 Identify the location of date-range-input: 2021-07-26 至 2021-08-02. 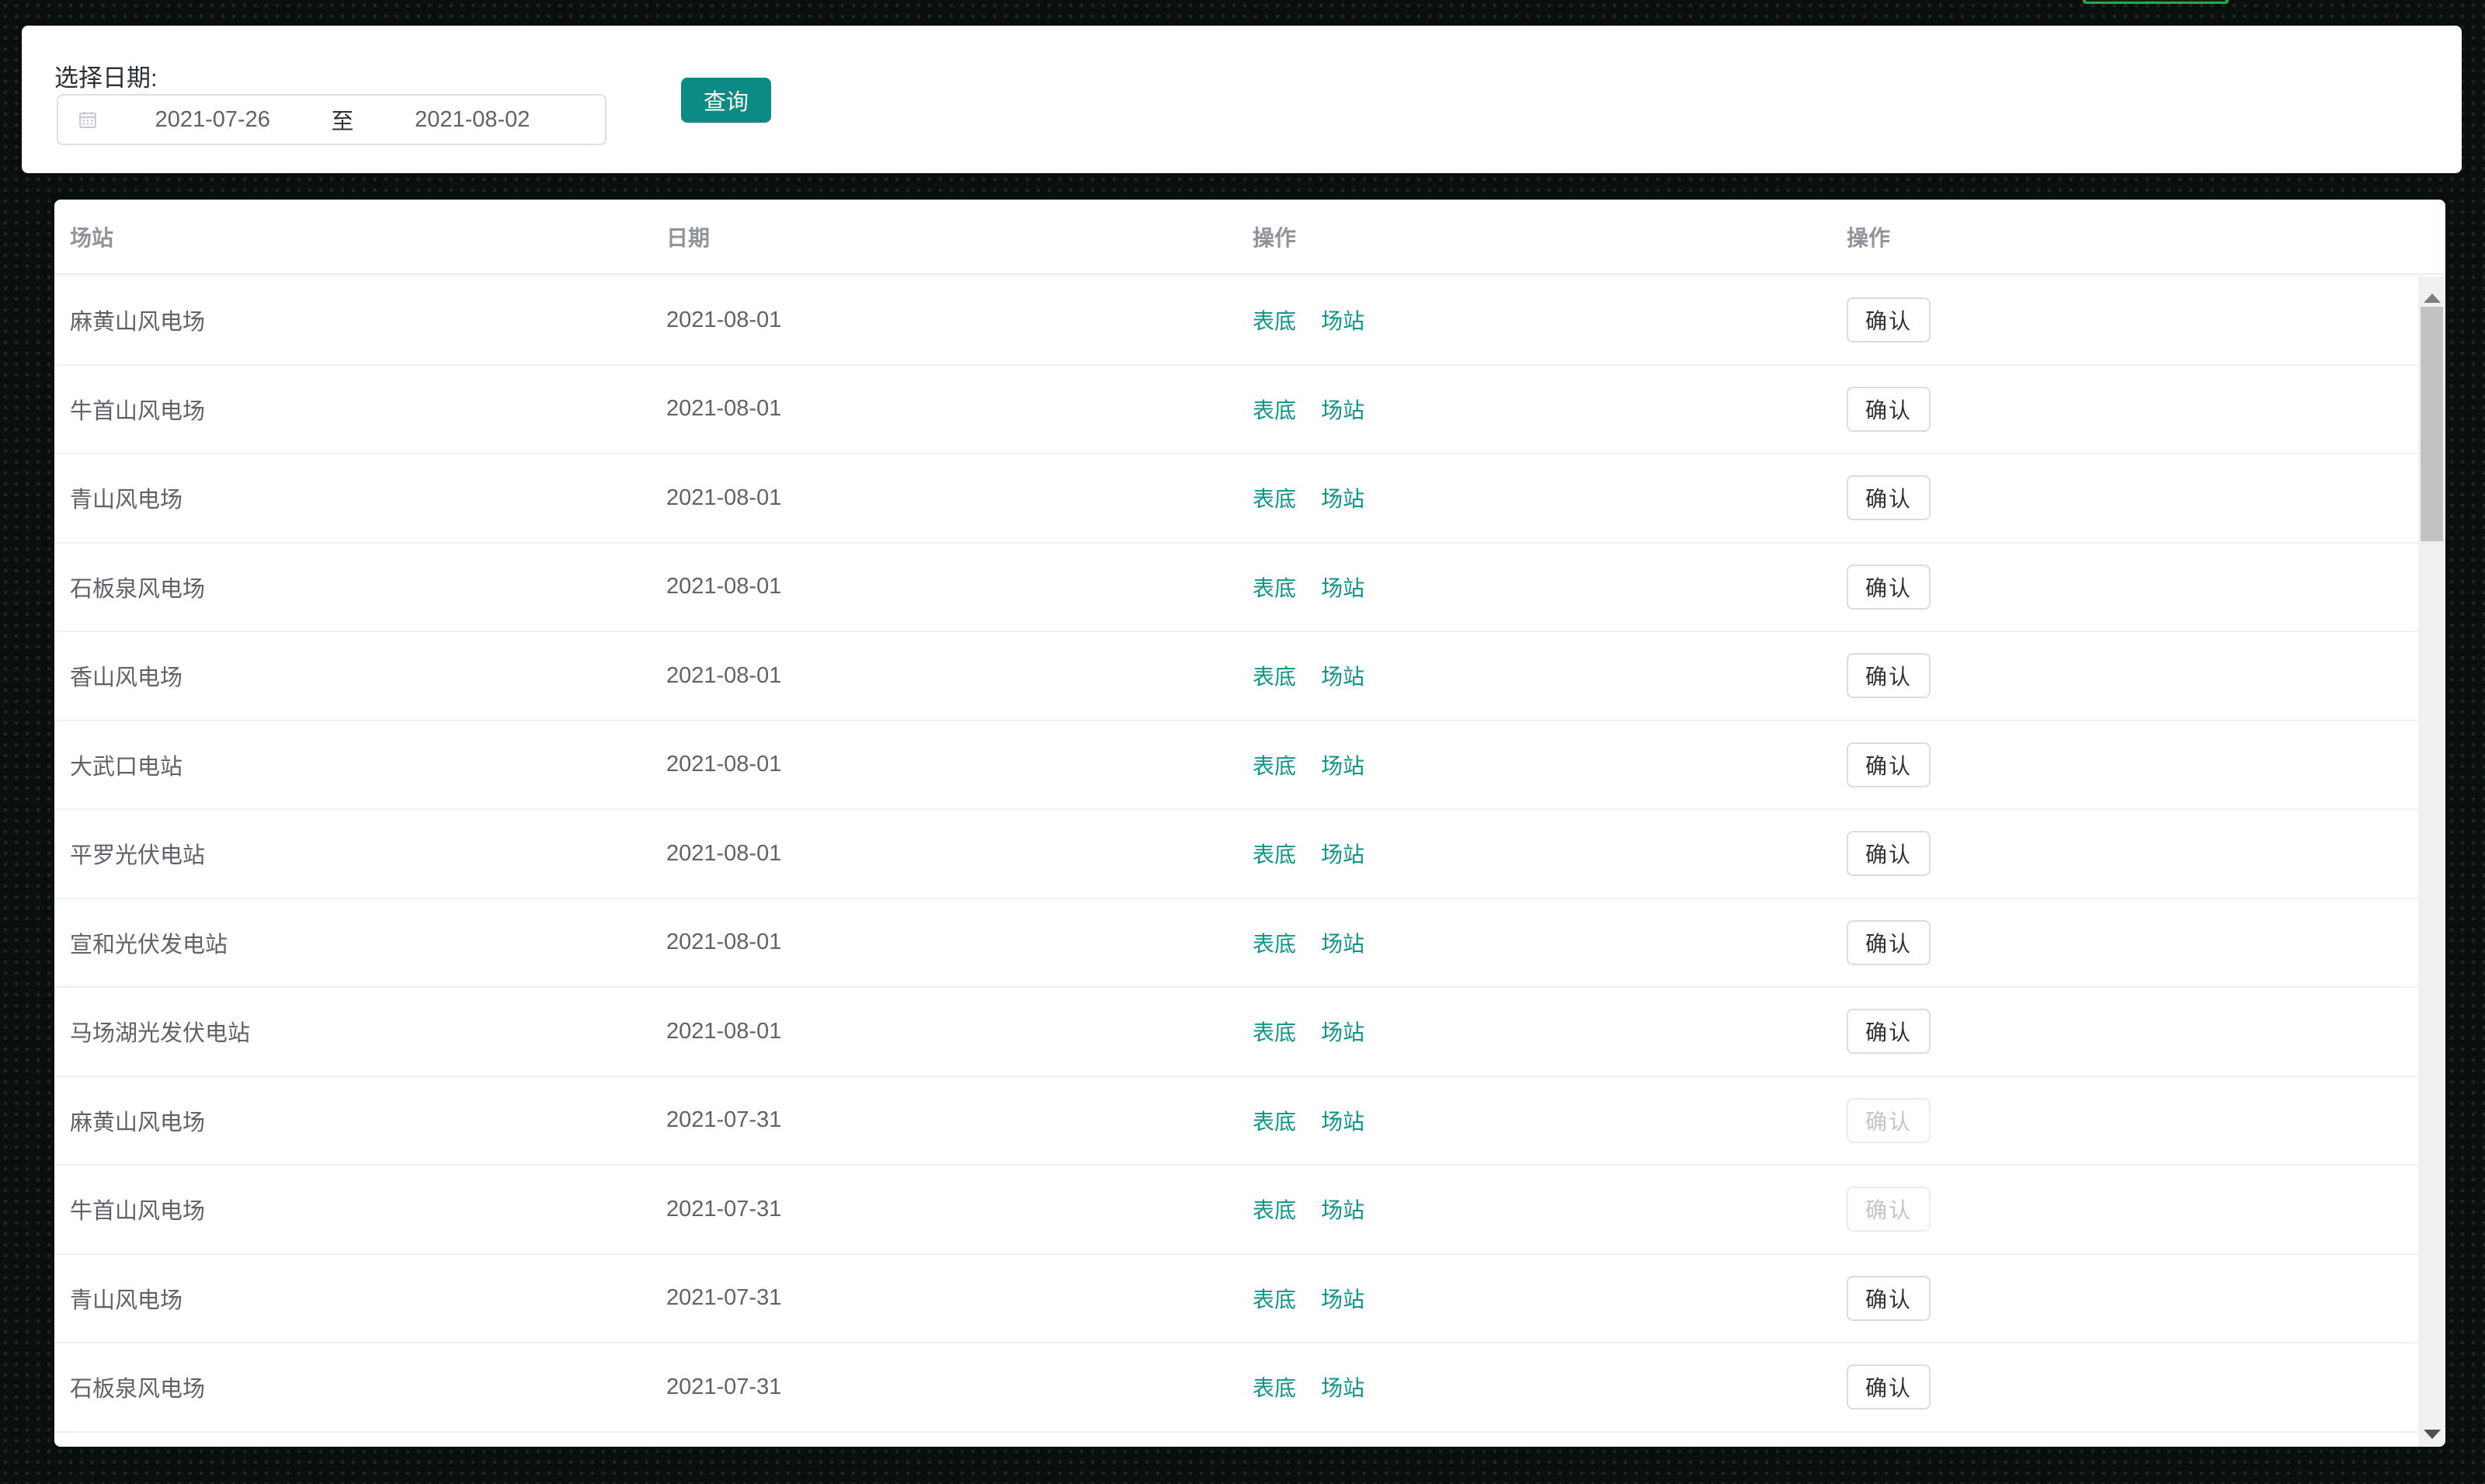
(331, 119).